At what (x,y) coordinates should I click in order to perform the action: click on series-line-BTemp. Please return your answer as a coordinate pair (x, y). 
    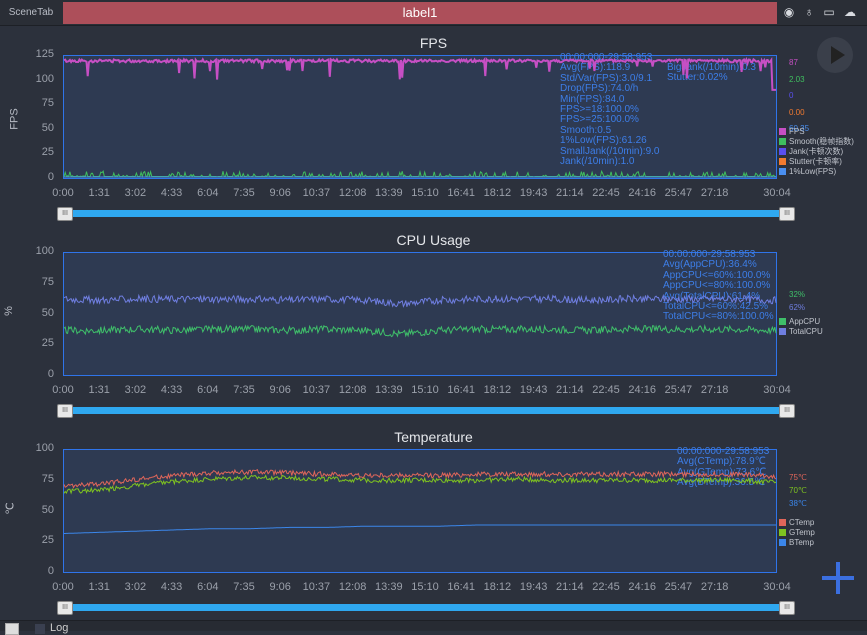
    Looking at the image, I should click on (420, 529).